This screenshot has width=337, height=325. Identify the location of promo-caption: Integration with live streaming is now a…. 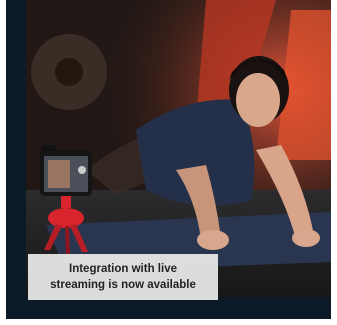
(123, 277).